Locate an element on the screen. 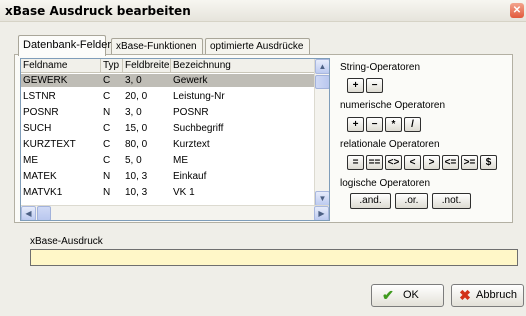 This screenshot has width=526, height=316. table-cell: GEWERK is located at coordinates (45, 80).